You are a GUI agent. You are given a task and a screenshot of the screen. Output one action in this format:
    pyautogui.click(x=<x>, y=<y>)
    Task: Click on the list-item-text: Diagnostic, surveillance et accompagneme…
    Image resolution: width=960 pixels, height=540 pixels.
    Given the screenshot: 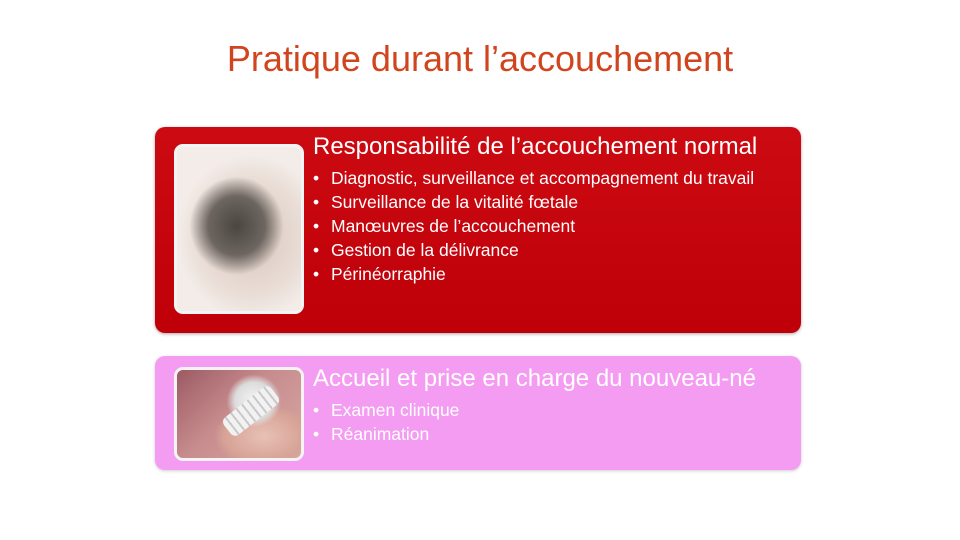 What is the action you would take?
    pyautogui.click(x=543, y=178)
    